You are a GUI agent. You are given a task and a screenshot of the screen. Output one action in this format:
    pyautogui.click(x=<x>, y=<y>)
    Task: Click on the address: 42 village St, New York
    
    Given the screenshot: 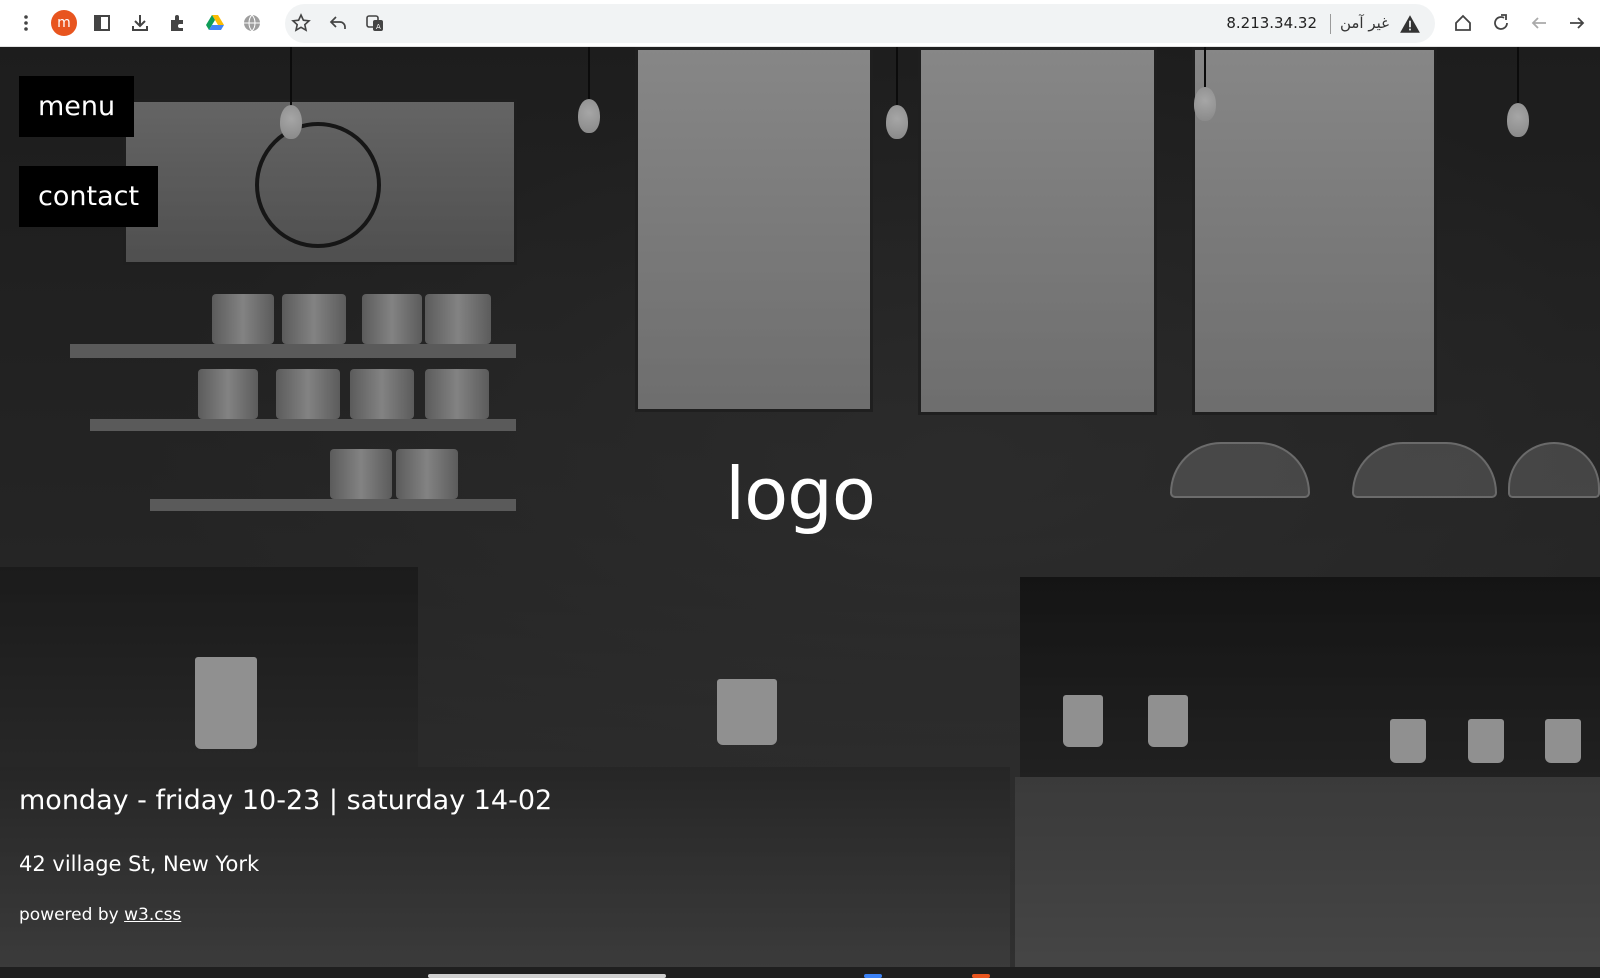 What is the action you would take?
    pyautogui.click(x=139, y=864)
    